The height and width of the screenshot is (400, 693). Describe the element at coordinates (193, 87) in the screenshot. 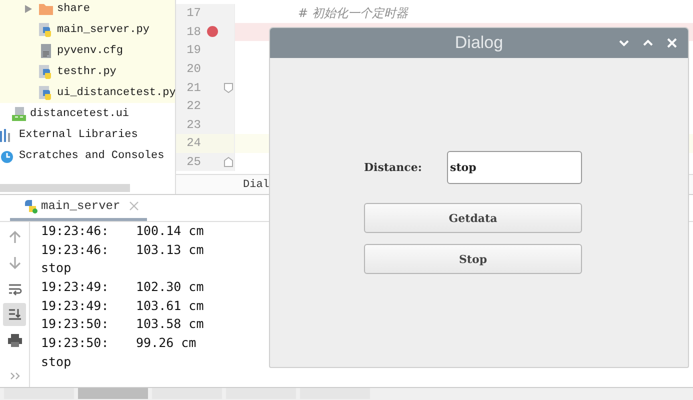

I see `line-number: 21` at that location.